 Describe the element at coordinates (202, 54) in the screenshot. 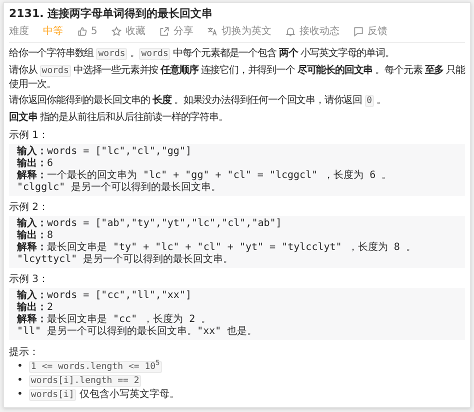

I see `description-paragraph: 给你一个字符串数组 words 。 words 中每个元素都是一个包含 两个 小写英文字母的单词。` at that location.